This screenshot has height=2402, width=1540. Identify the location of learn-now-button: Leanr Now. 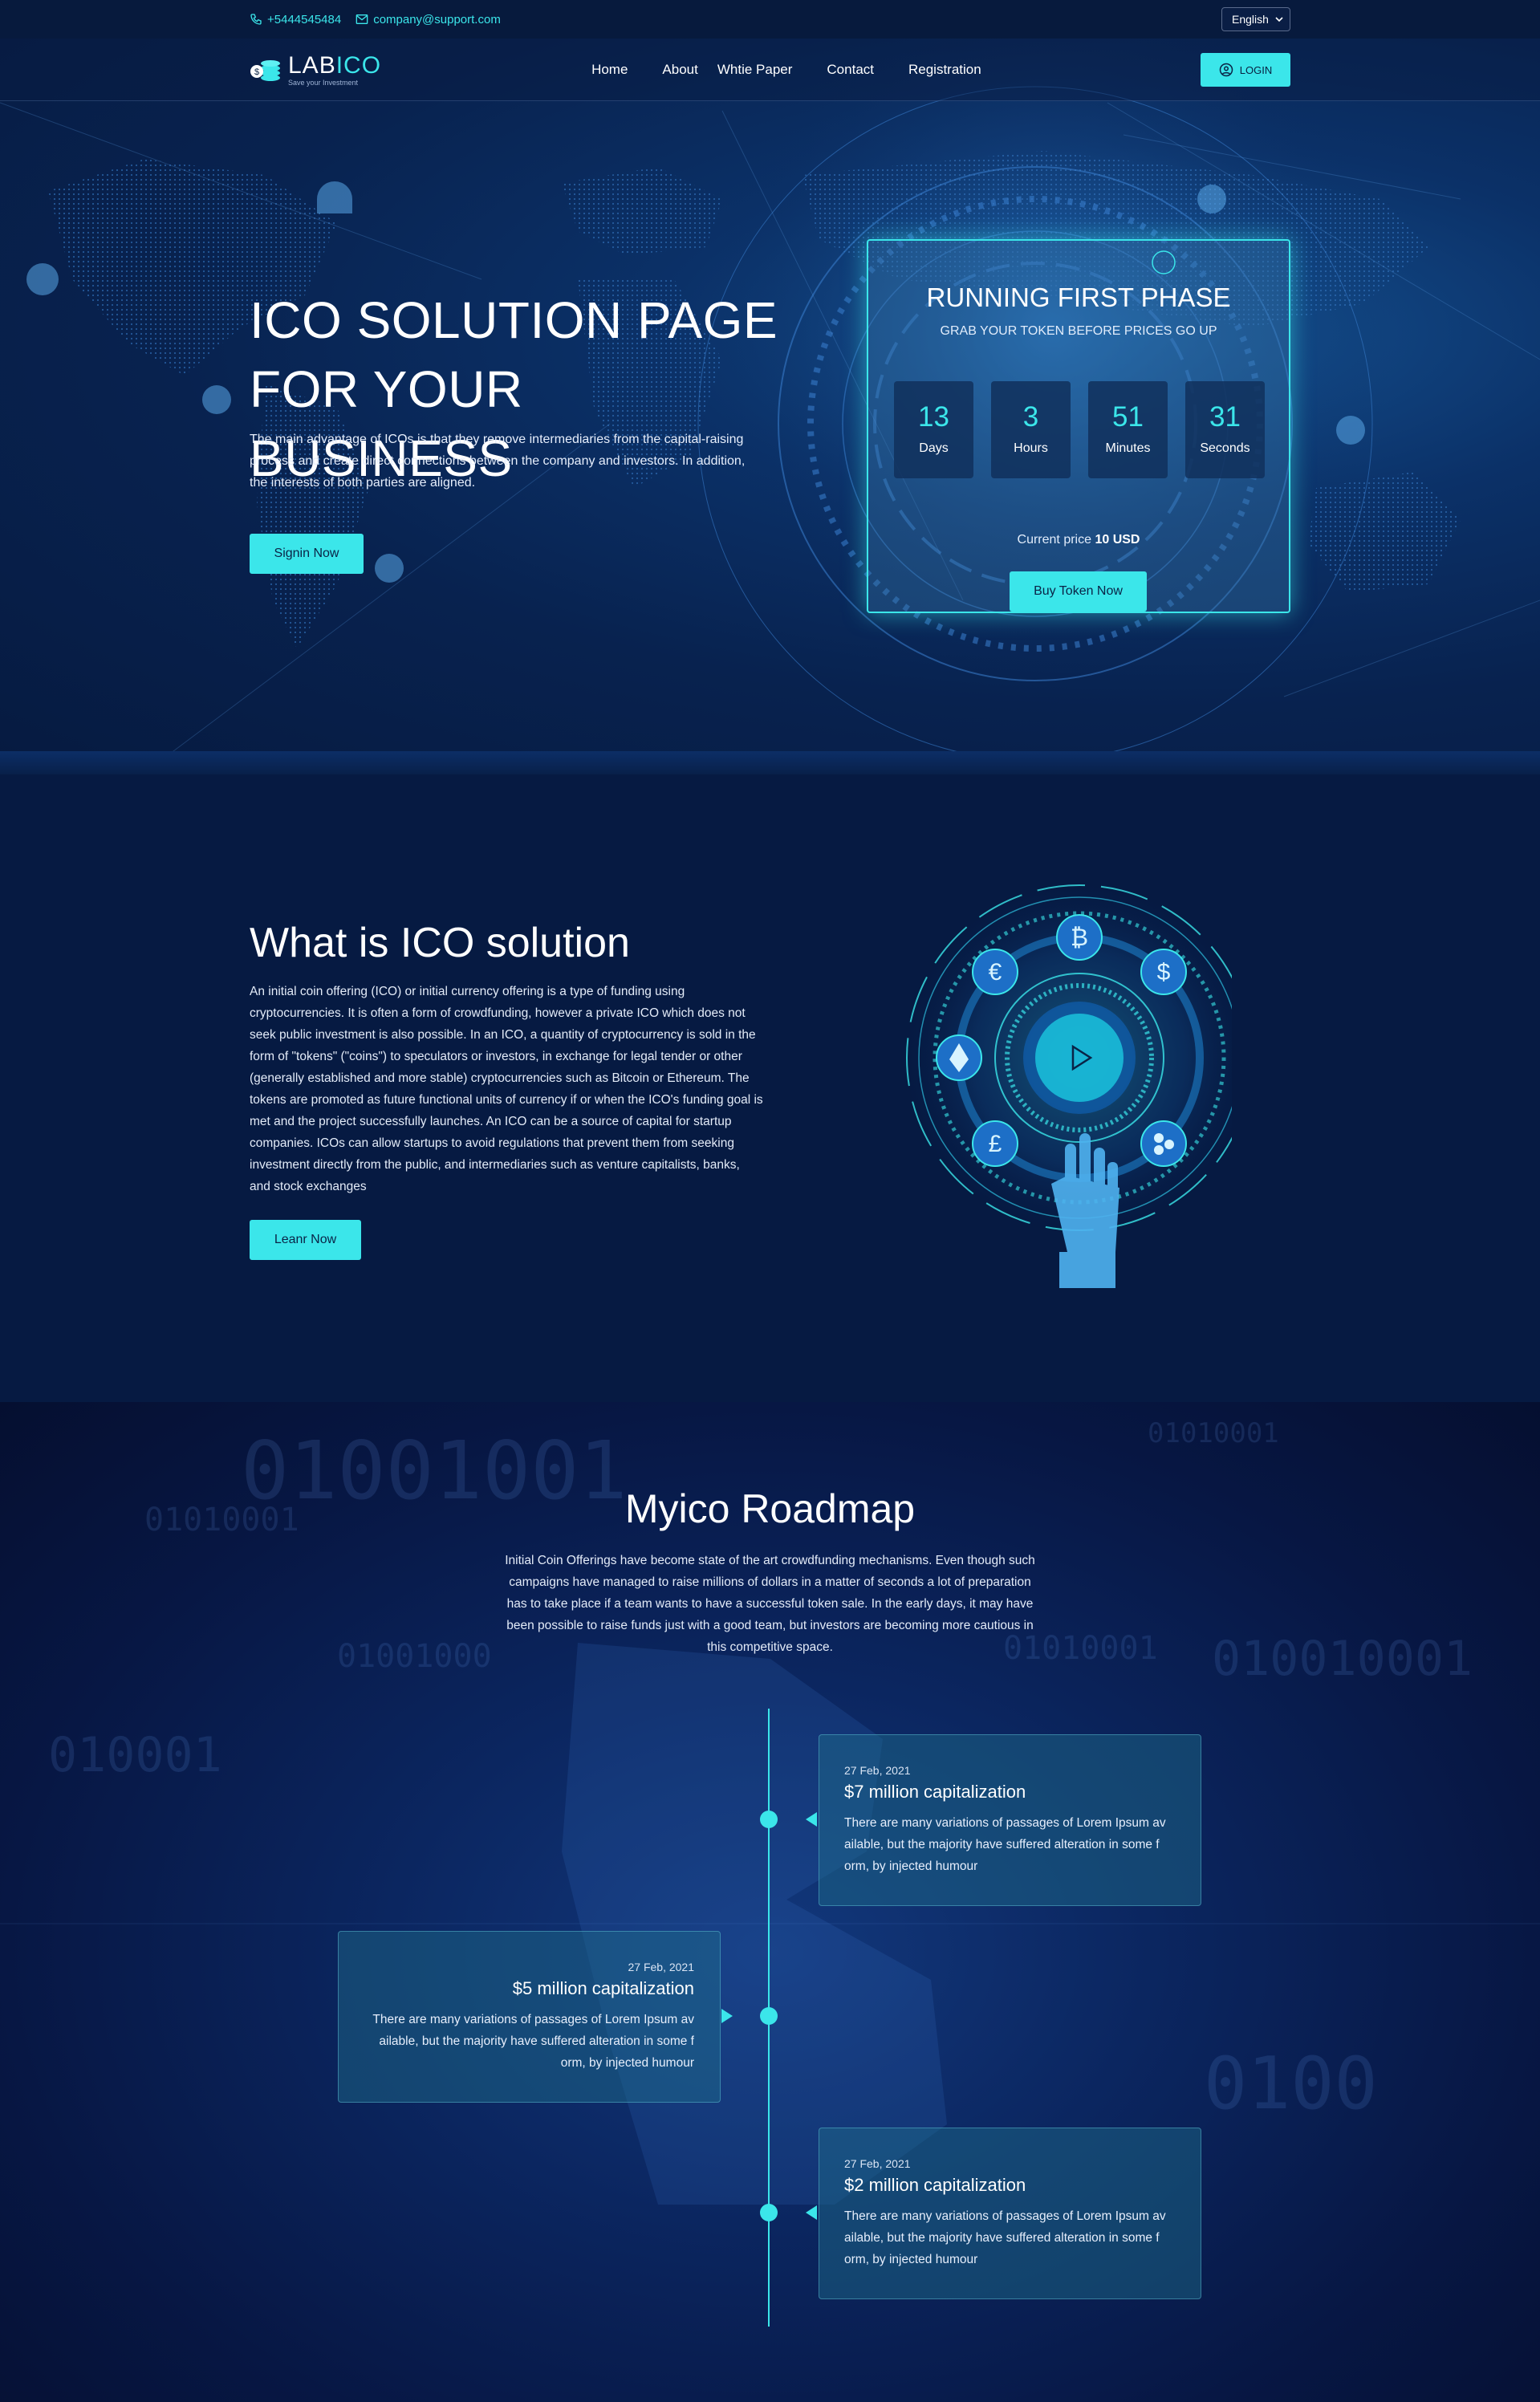
(306, 1240).